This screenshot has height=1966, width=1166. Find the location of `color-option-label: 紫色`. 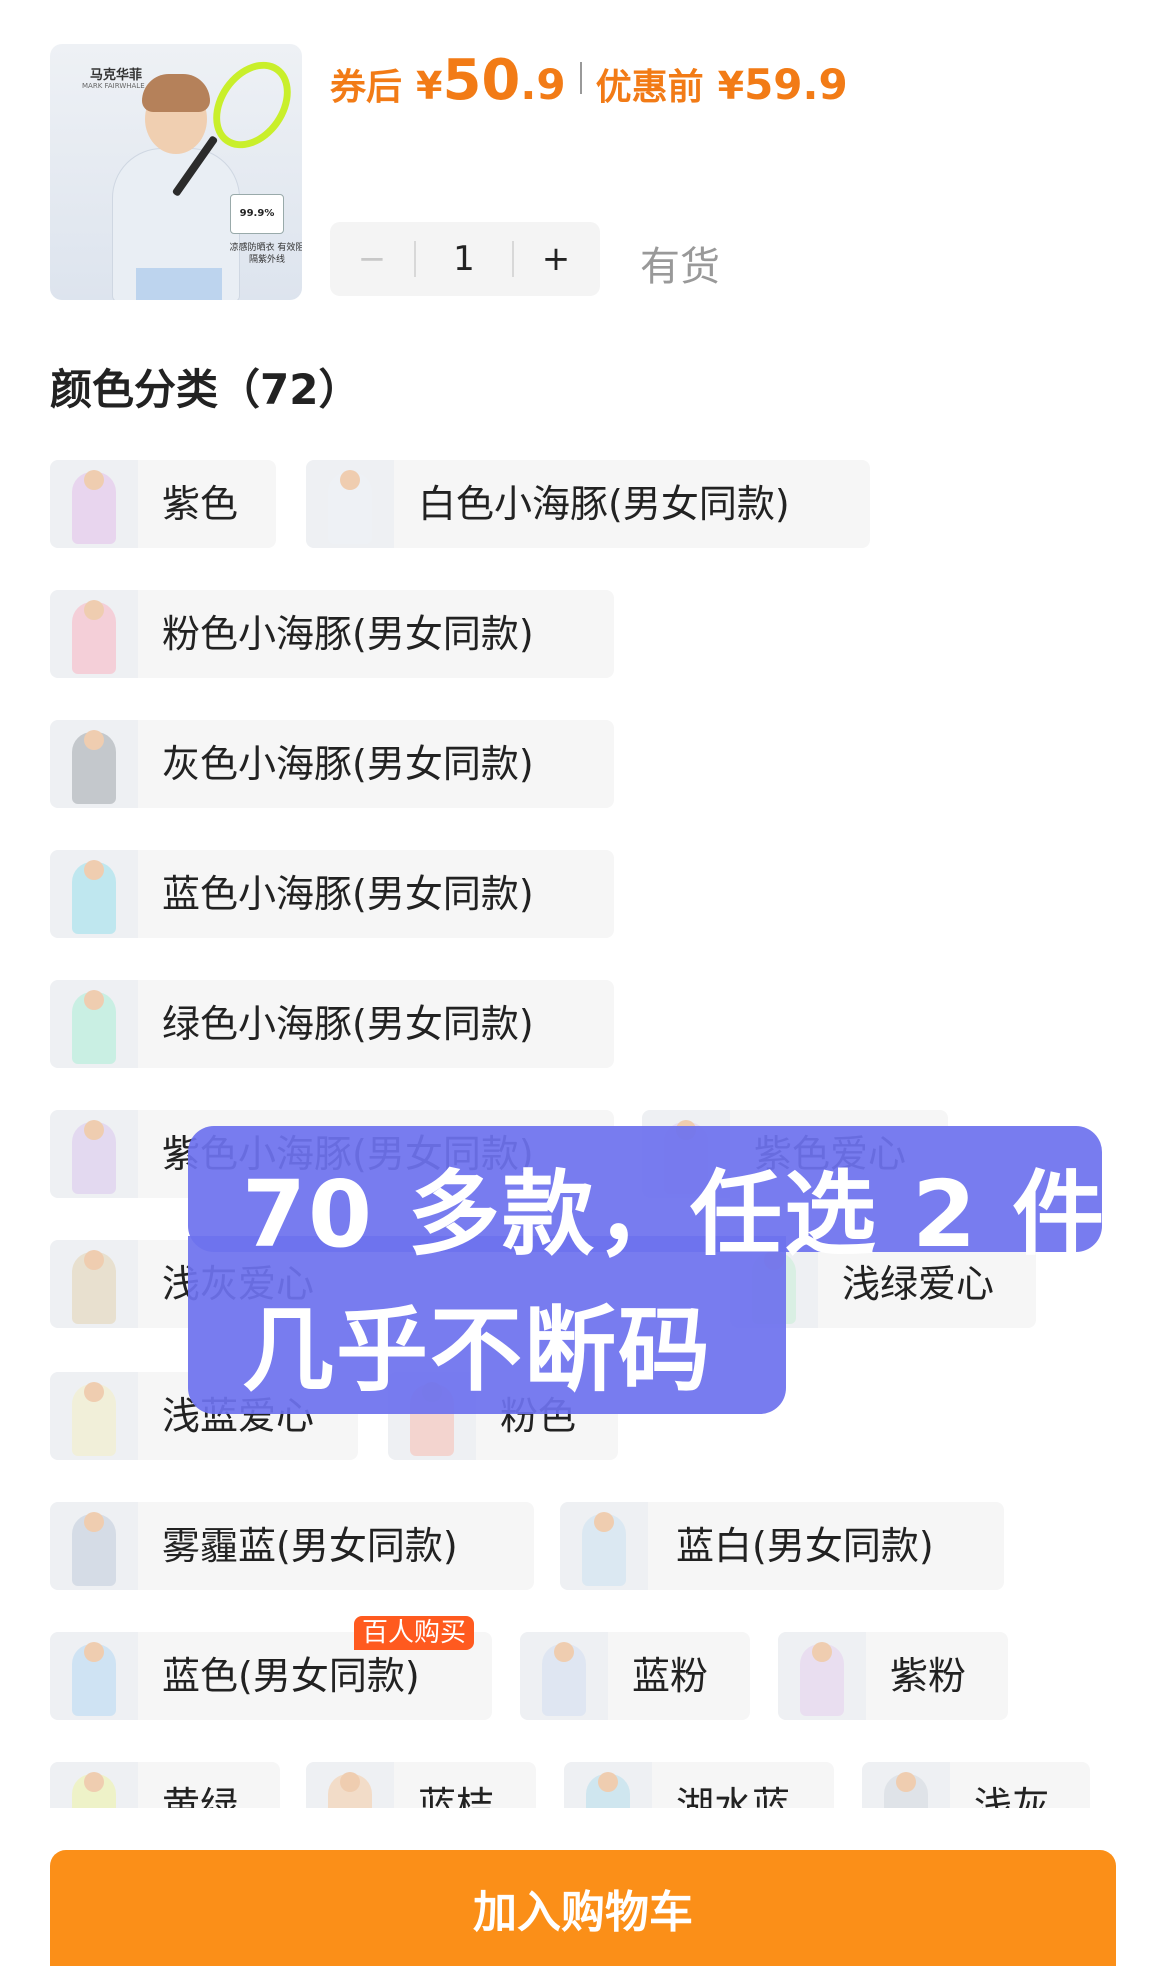

color-option-label: 紫色 is located at coordinates (200, 504).